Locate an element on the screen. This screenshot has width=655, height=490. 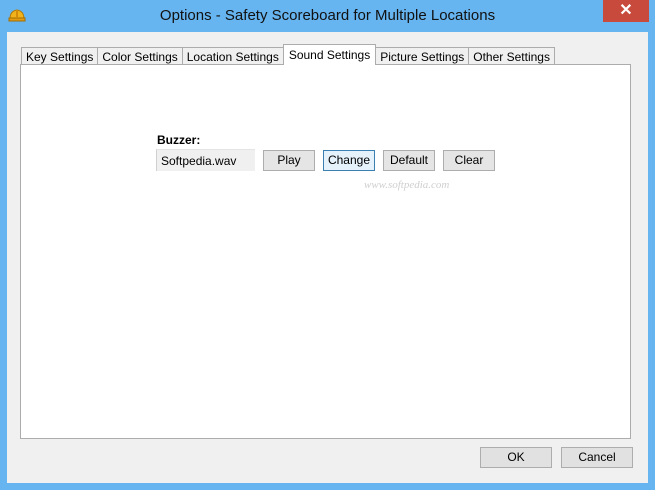
tab-picture-settings: Picture Settings is located at coordinates (422, 56).